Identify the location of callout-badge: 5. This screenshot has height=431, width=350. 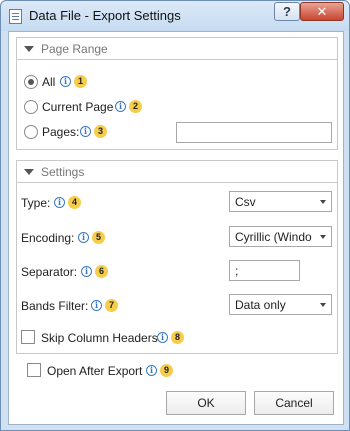
(98, 237).